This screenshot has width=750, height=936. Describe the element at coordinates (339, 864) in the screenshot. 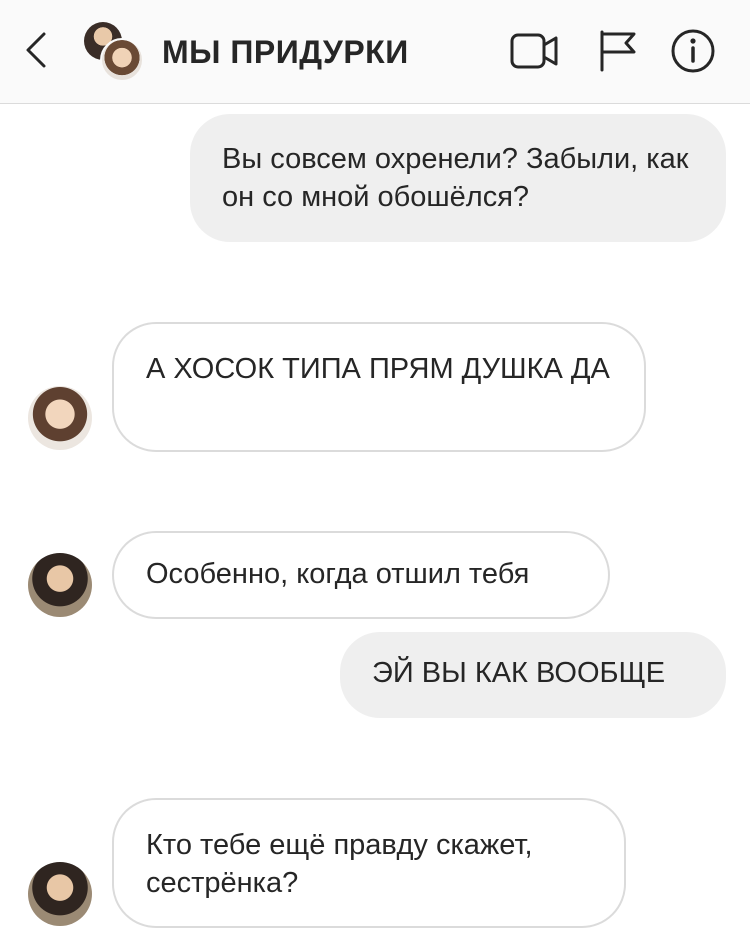

I see `message-text: Кто тебе ещё правду скажет, сестрёнка?` at that location.